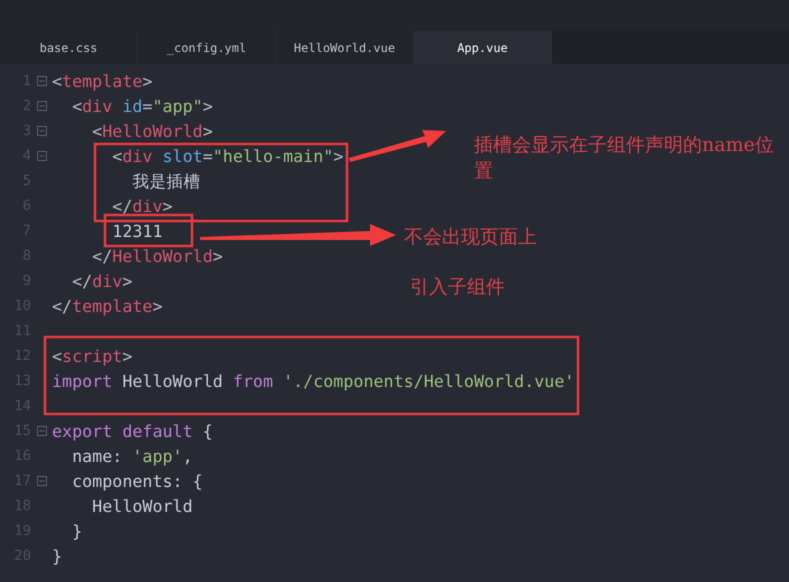  I want to click on code-line: export default {, so click(132, 431).